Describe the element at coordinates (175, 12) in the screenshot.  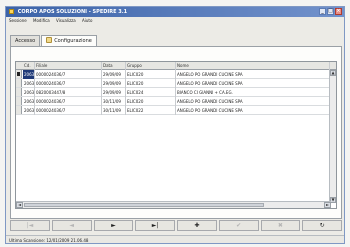
I see `title-bar: CORPO APOS SOLUZIONI - SPEDIRE 3.1 _ □ ×` at that location.